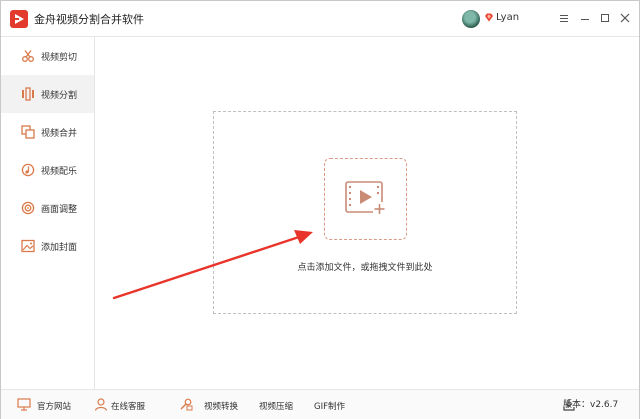 This screenshot has height=419, width=640. Describe the element at coordinates (28, 132) in the screenshot. I see `merge-icon` at that location.